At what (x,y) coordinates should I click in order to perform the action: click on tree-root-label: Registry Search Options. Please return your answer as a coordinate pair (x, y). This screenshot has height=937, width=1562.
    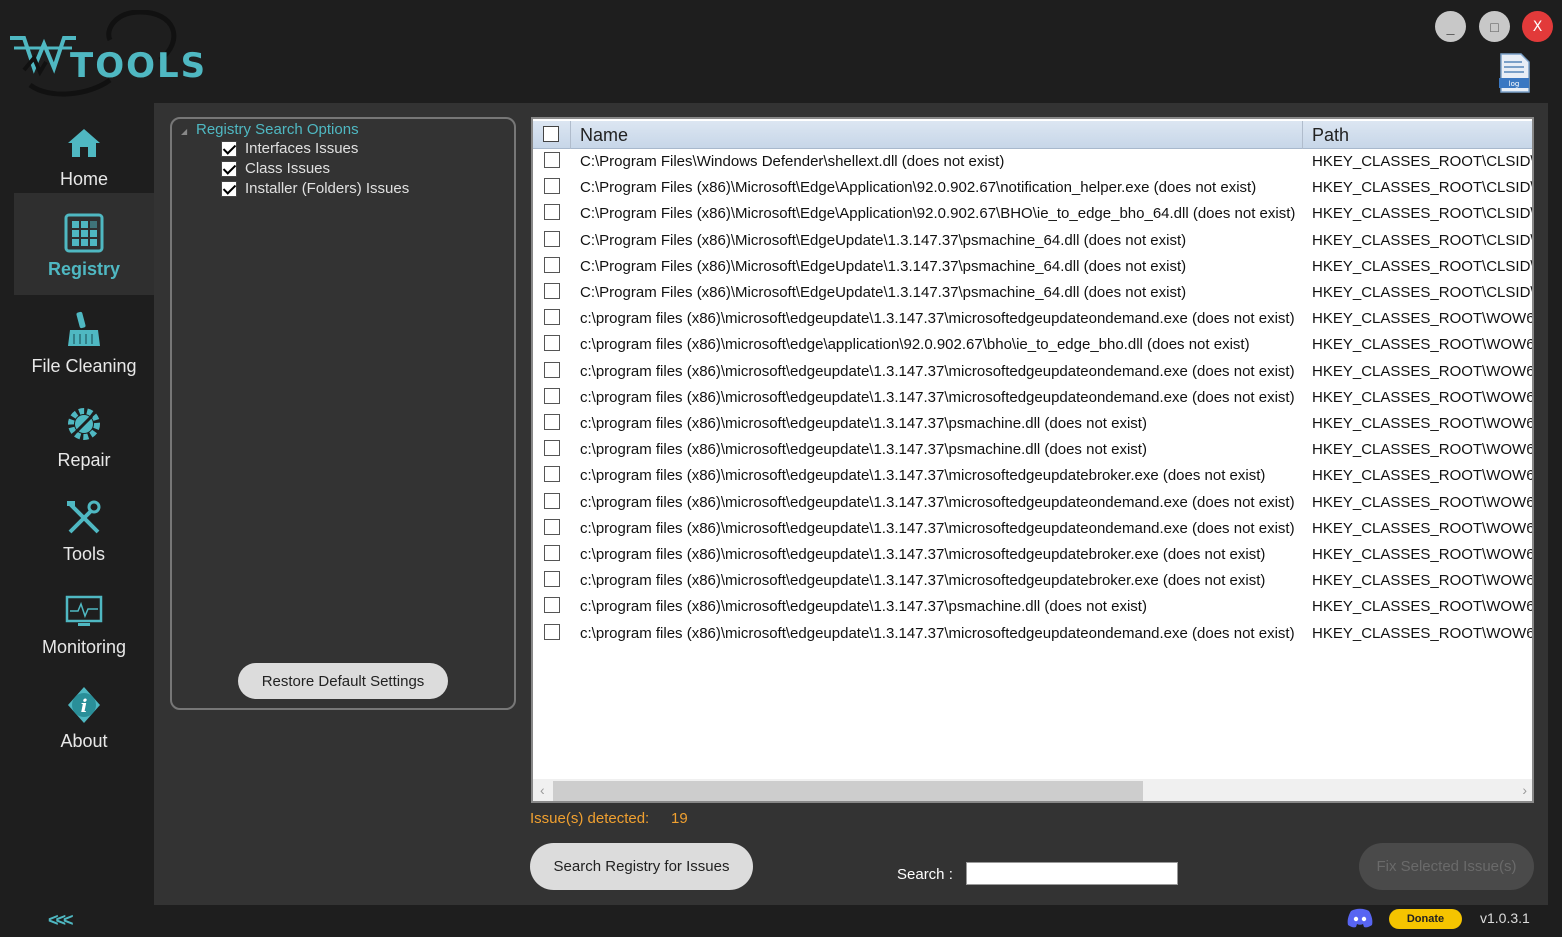
    Looking at the image, I should click on (277, 129).